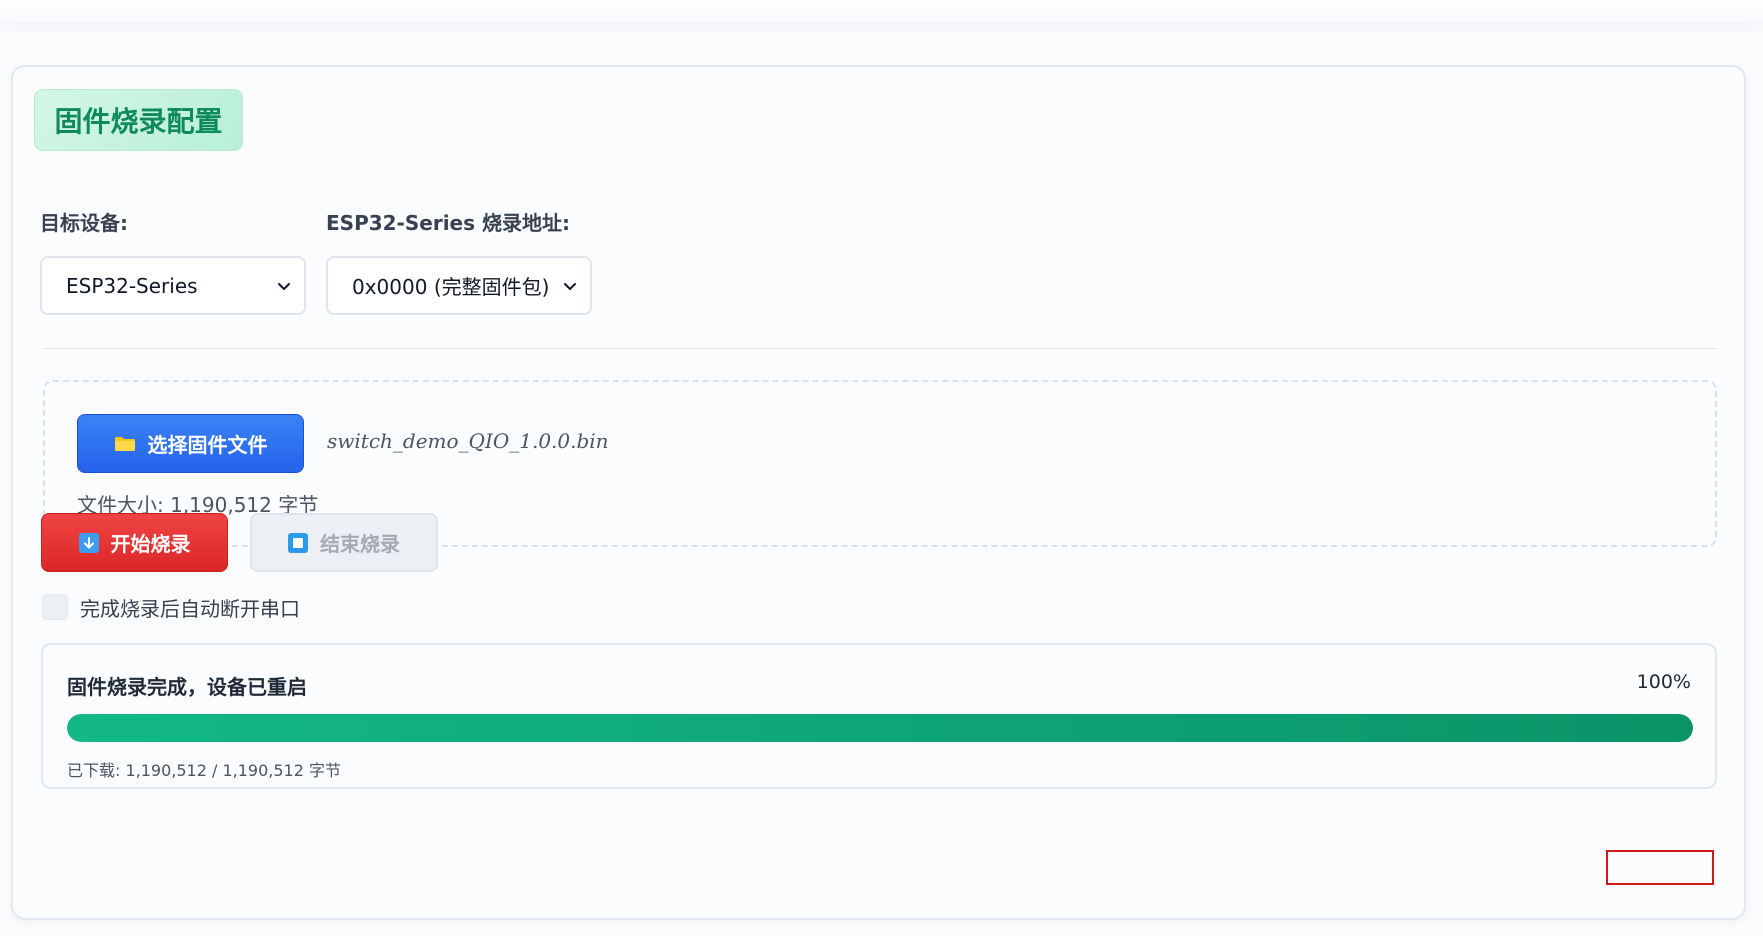 Image resolution: width=1763 pixels, height=936 pixels. I want to click on auto-disconnect-label: 完成烧录后自动断开串口, so click(190, 608).